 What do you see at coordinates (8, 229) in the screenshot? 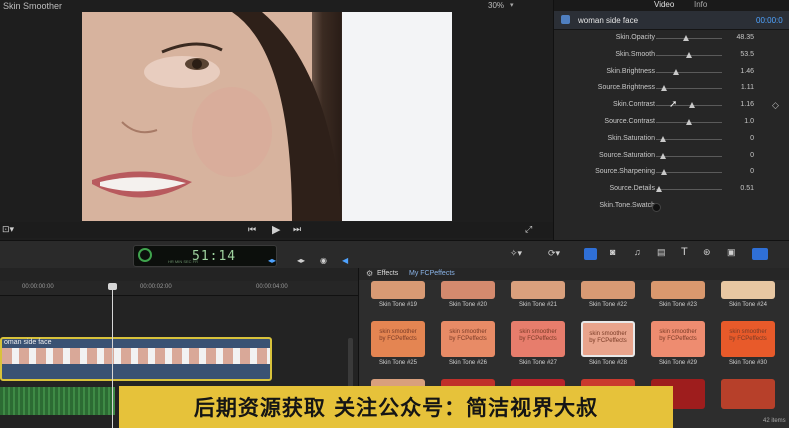
I see `transform-icon: ⊡▾` at bounding box center [8, 229].